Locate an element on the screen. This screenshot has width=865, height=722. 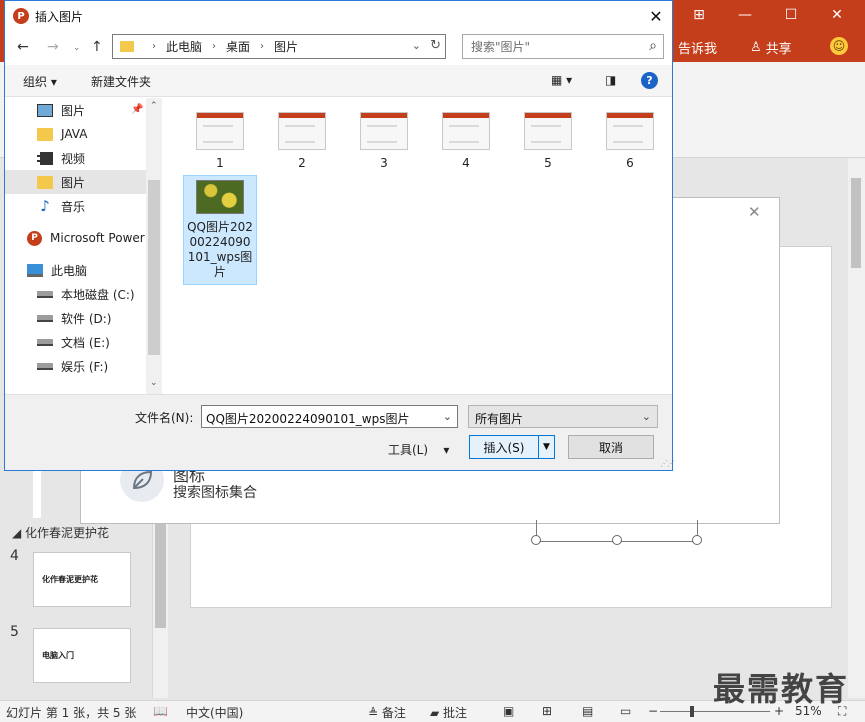
file-item: 1 is located at coordinates (220, 141).